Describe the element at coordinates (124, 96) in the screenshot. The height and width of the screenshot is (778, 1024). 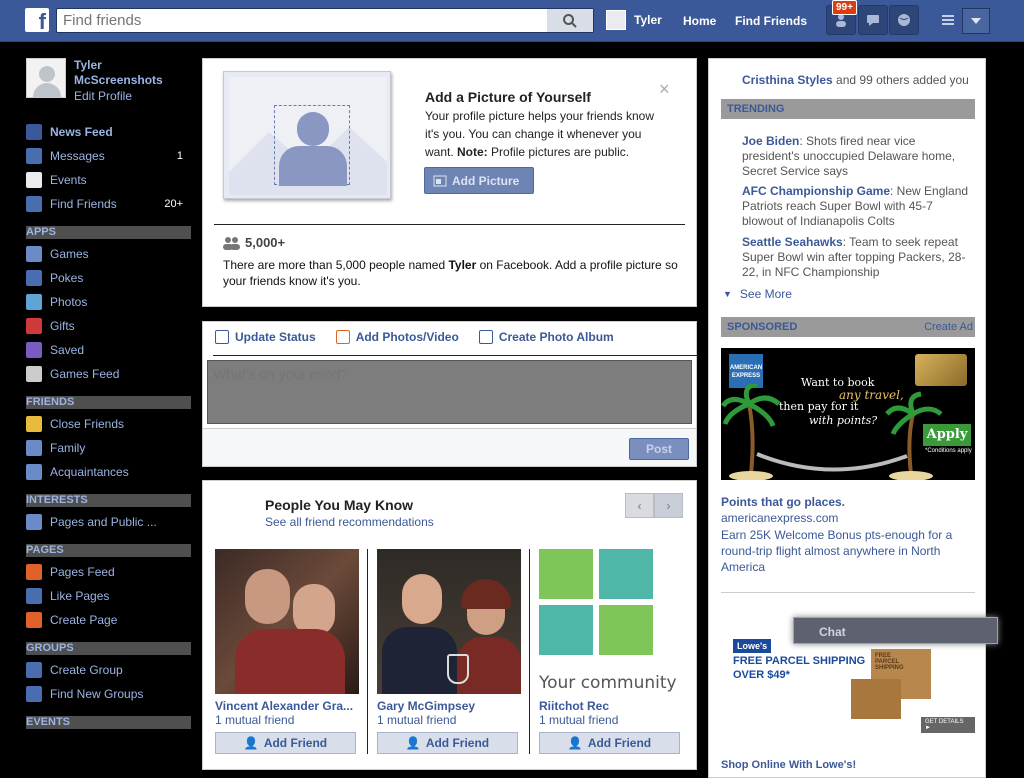
I see `edit-profile-link: Edit Profile` at that location.